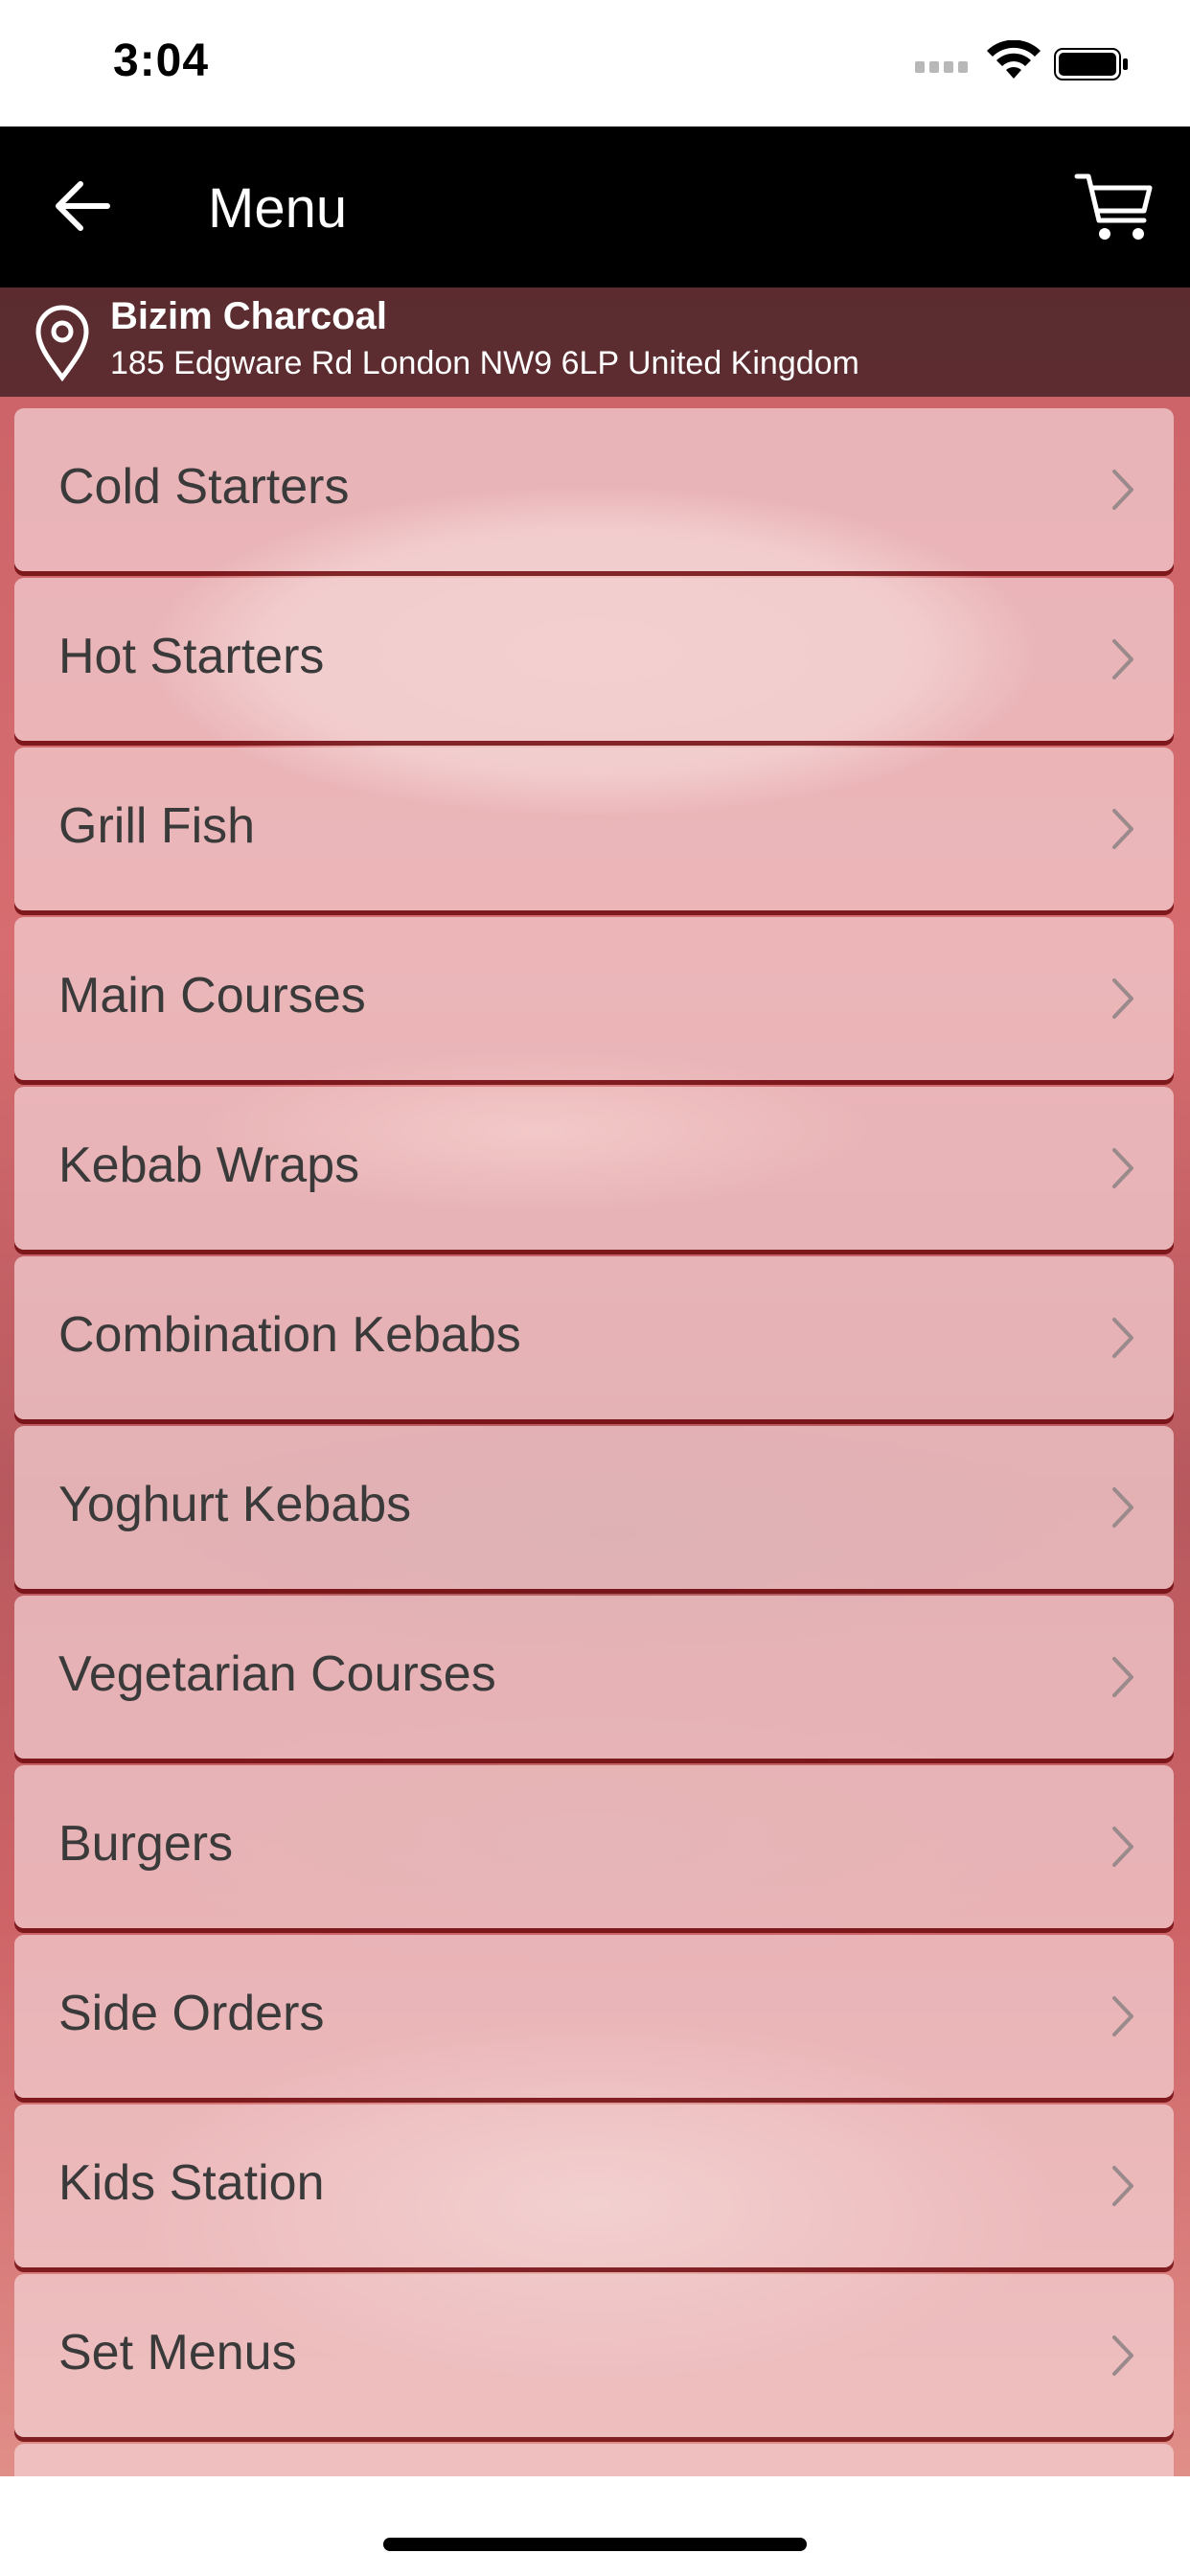 The width and height of the screenshot is (1190, 2576). What do you see at coordinates (594, 1168) in the screenshot?
I see `menu-category-kebab-wraps: Kebab Wraps` at bounding box center [594, 1168].